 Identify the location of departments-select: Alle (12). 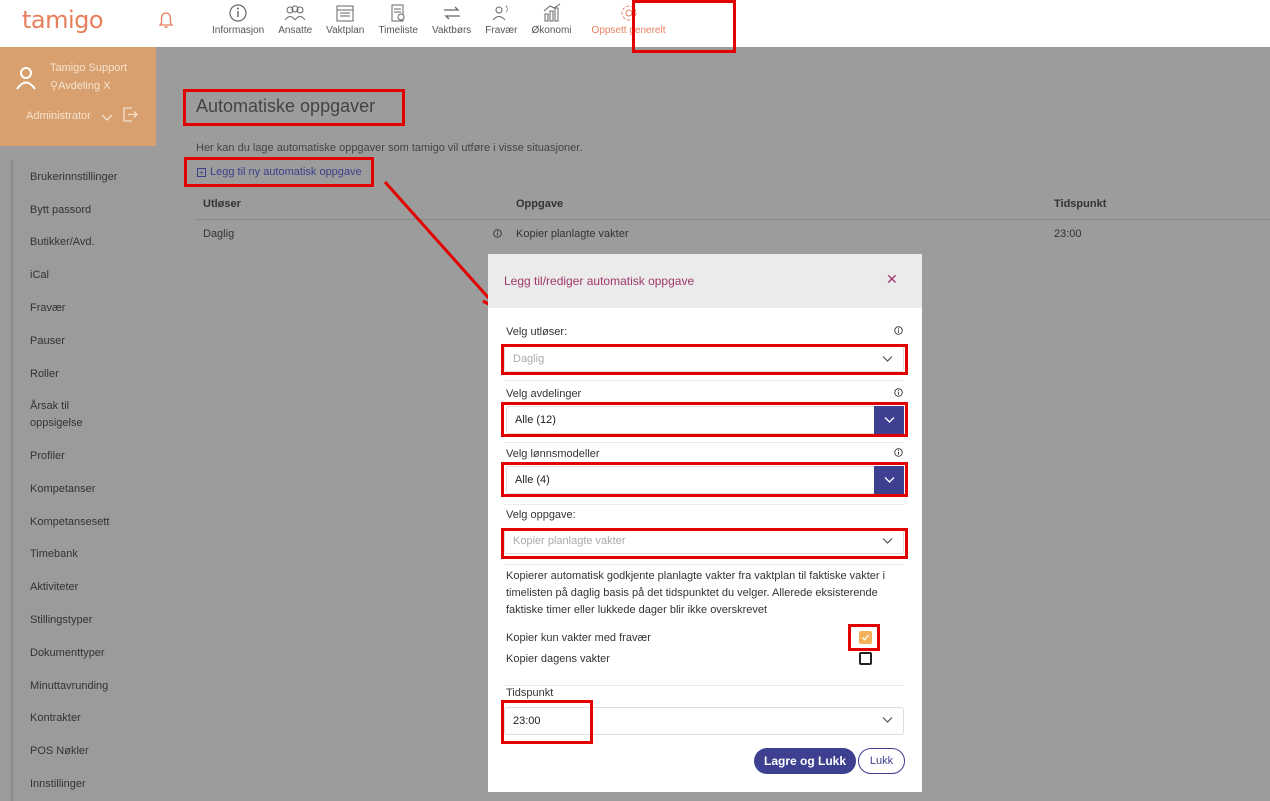
(705, 420).